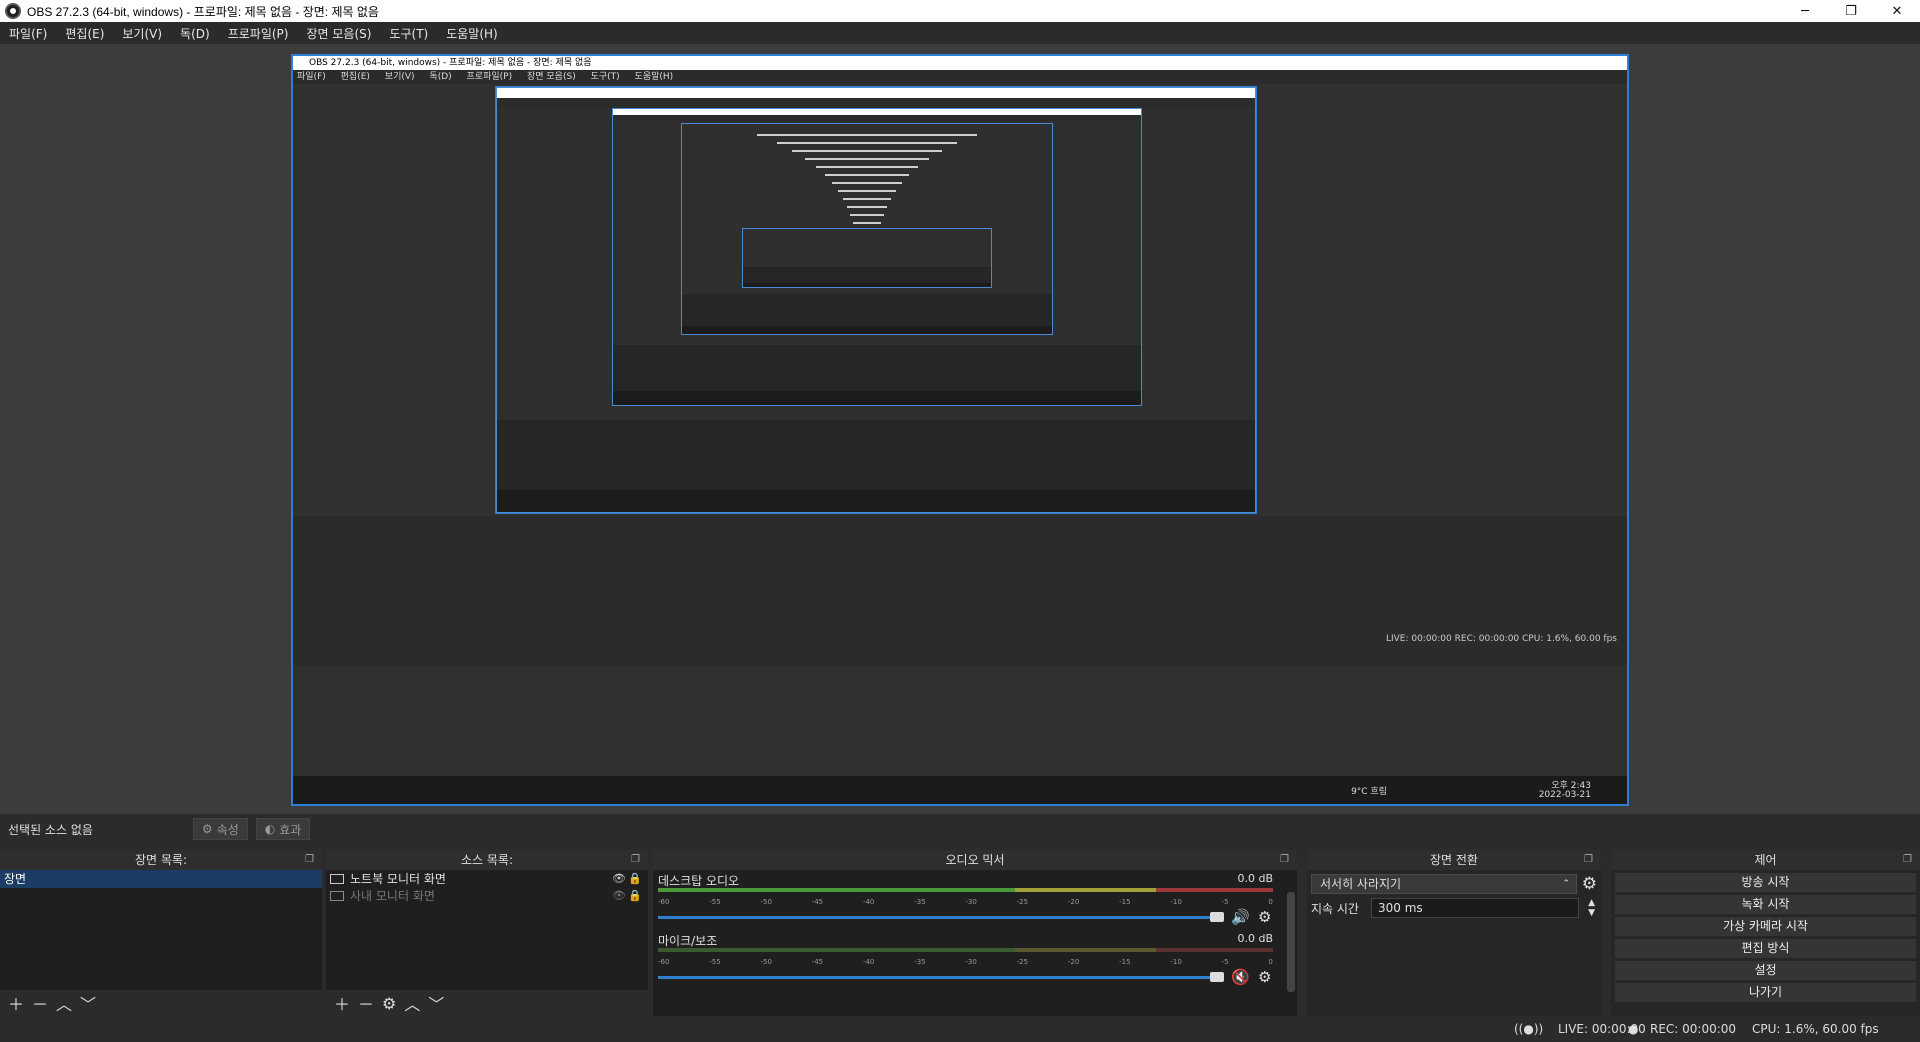  I want to click on minimize-icon: ─, so click(1805, 11).